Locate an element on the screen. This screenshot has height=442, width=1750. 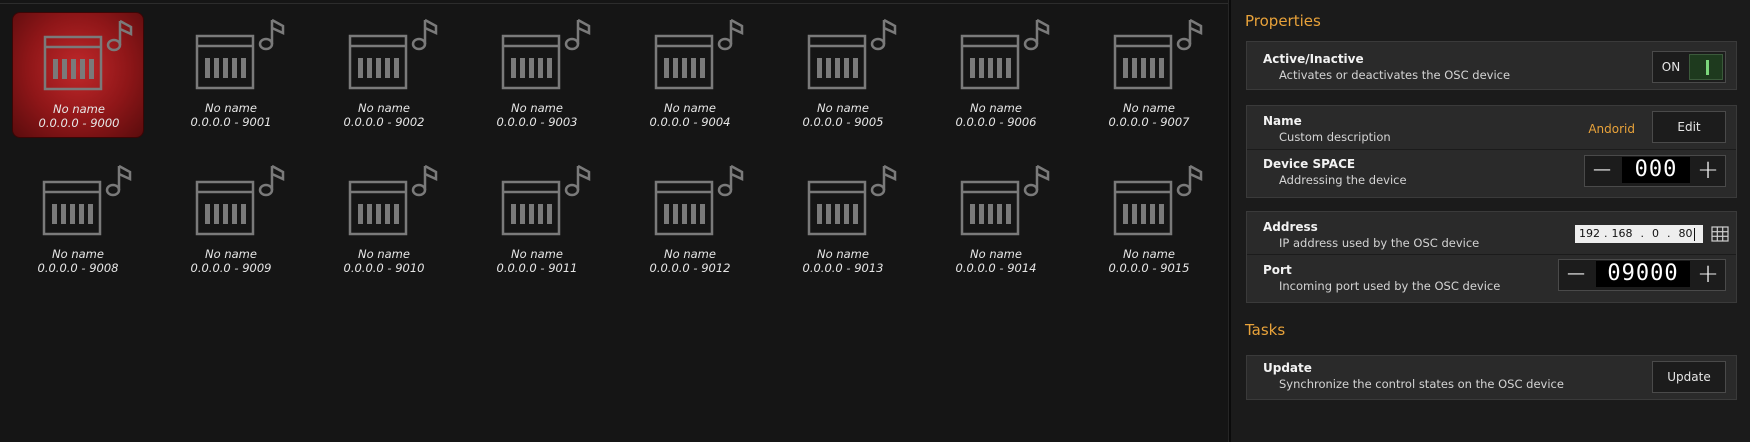
device-space-title: Device SPACE is located at coordinates (1309, 164).